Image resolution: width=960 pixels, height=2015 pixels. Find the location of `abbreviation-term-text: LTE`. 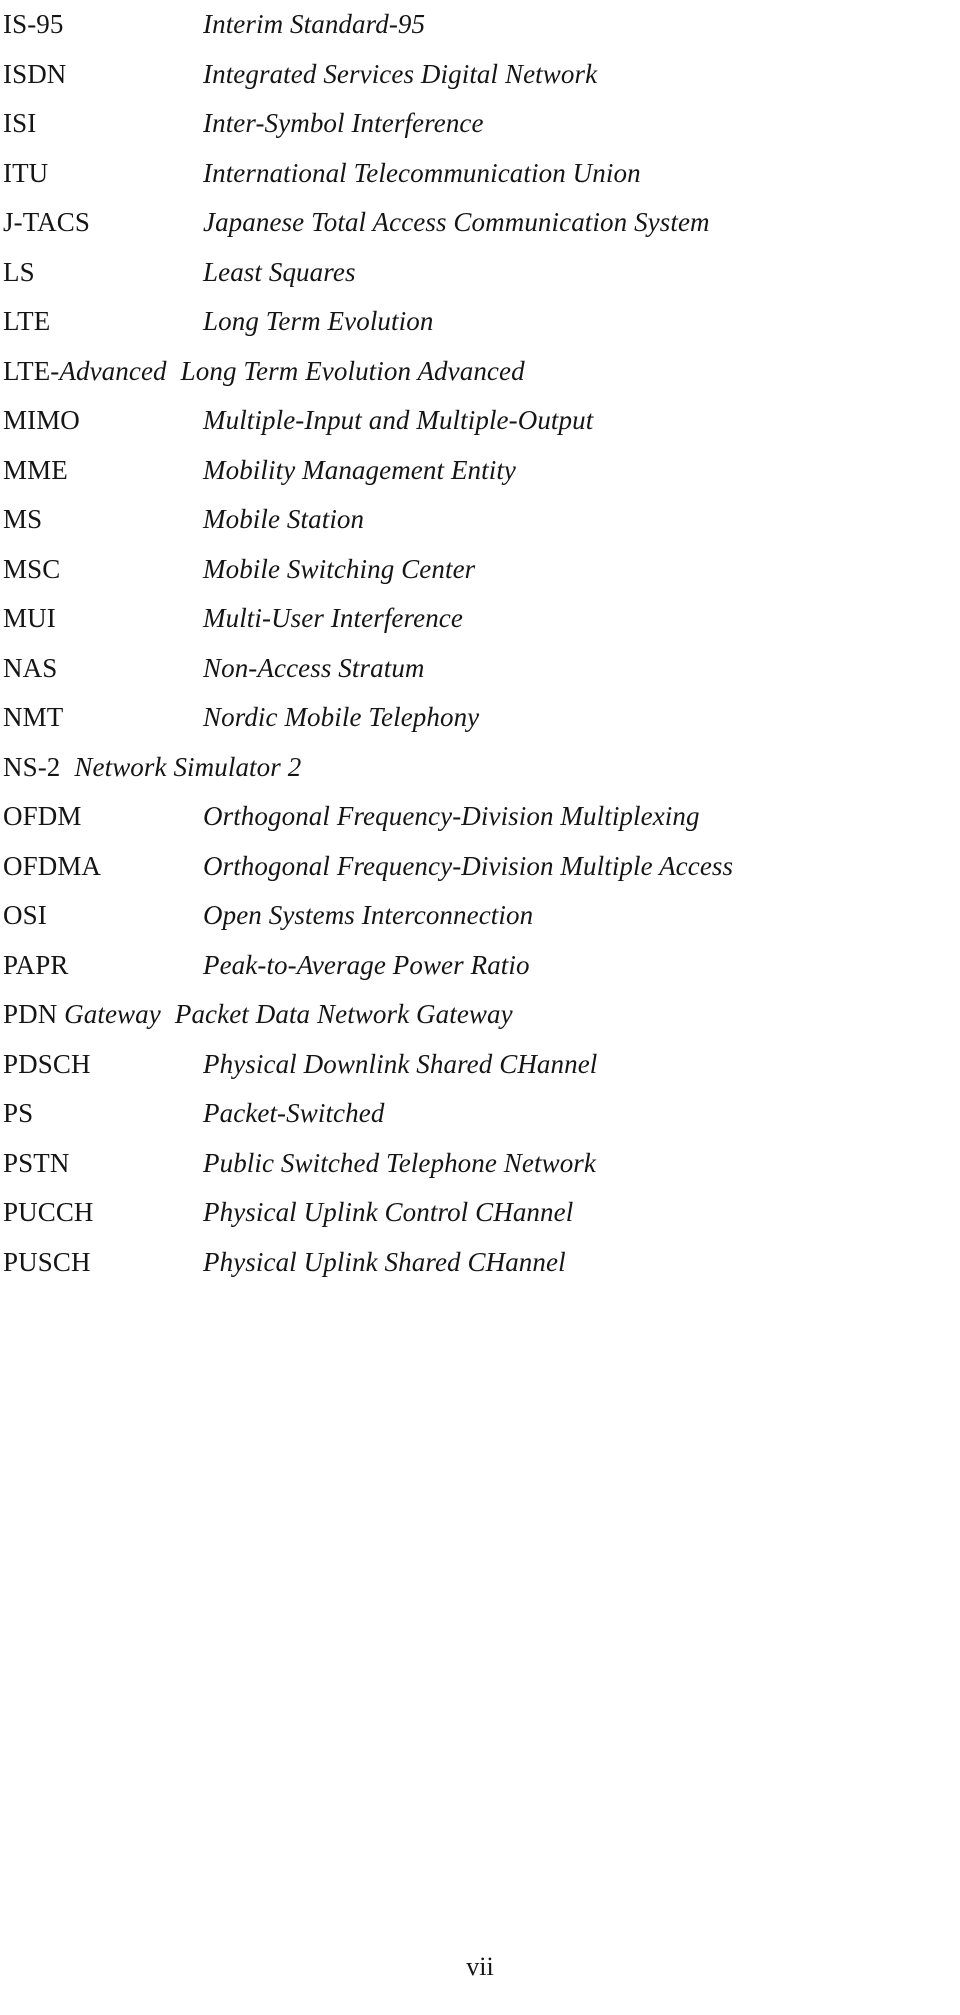

abbreviation-term-text: LTE is located at coordinates (27, 321).